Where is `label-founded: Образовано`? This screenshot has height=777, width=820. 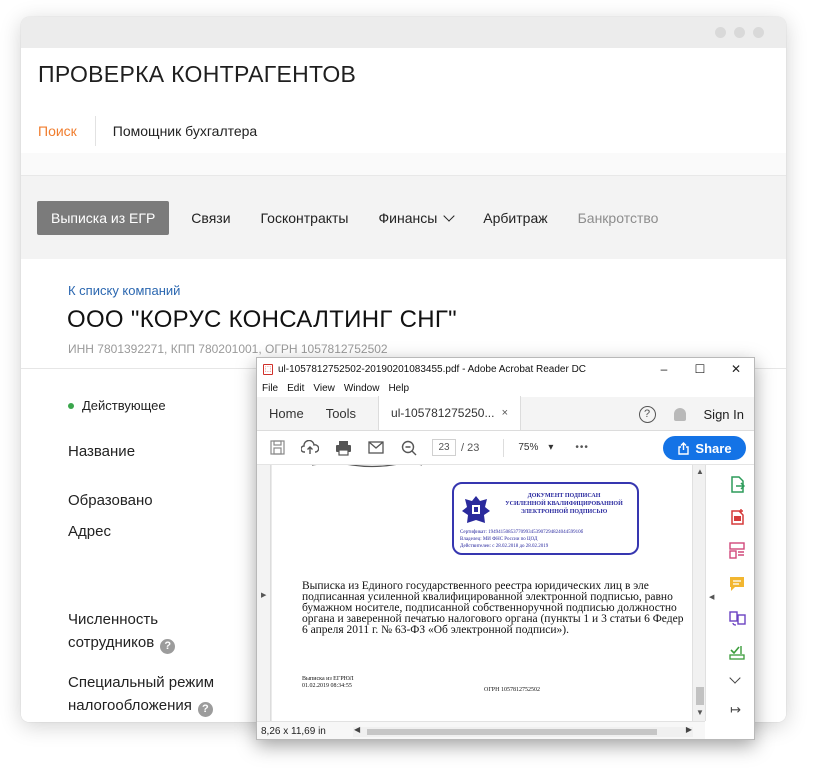 label-founded: Образовано is located at coordinates (110, 500).